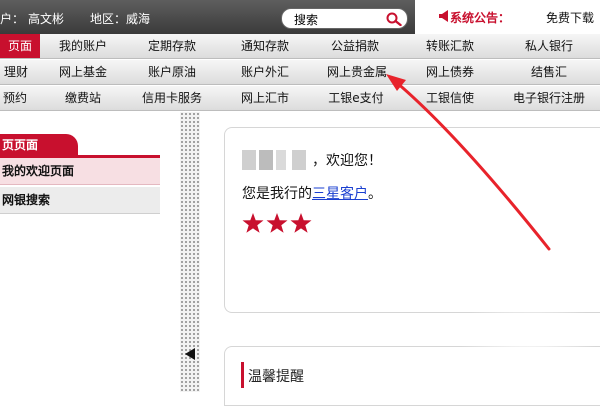  Describe the element at coordinates (265, 72) in the screenshot. I see `nav-account-forex: 账户外汇` at that location.